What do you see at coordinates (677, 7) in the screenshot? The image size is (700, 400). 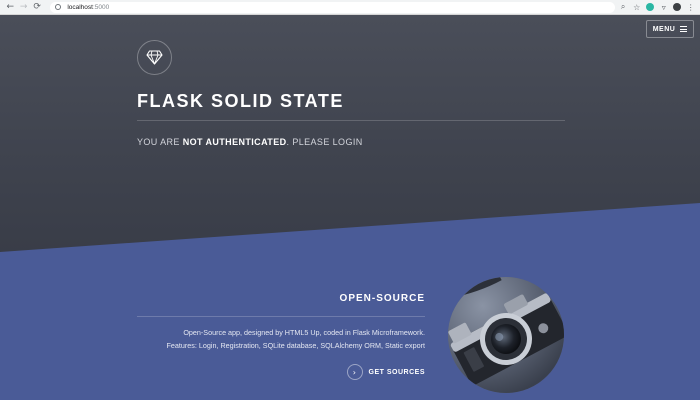 I see `account-icon` at bounding box center [677, 7].